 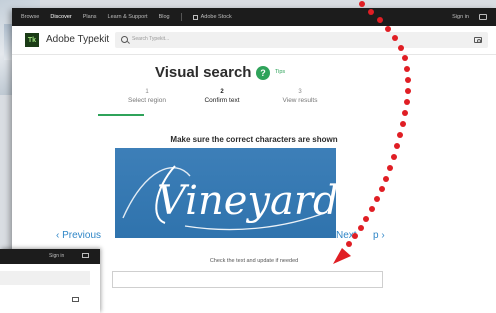 What do you see at coordinates (300, 92) in the screenshot?
I see `step-number: 3` at bounding box center [300, 92].